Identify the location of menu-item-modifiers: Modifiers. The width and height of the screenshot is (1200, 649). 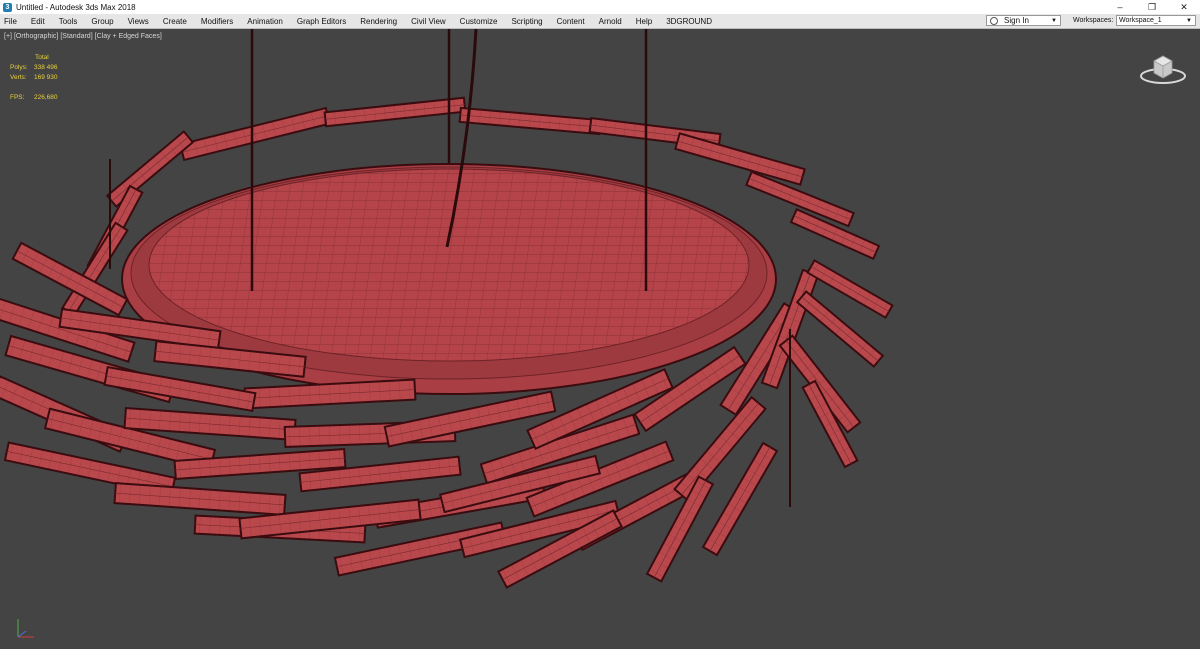
(217, 21).